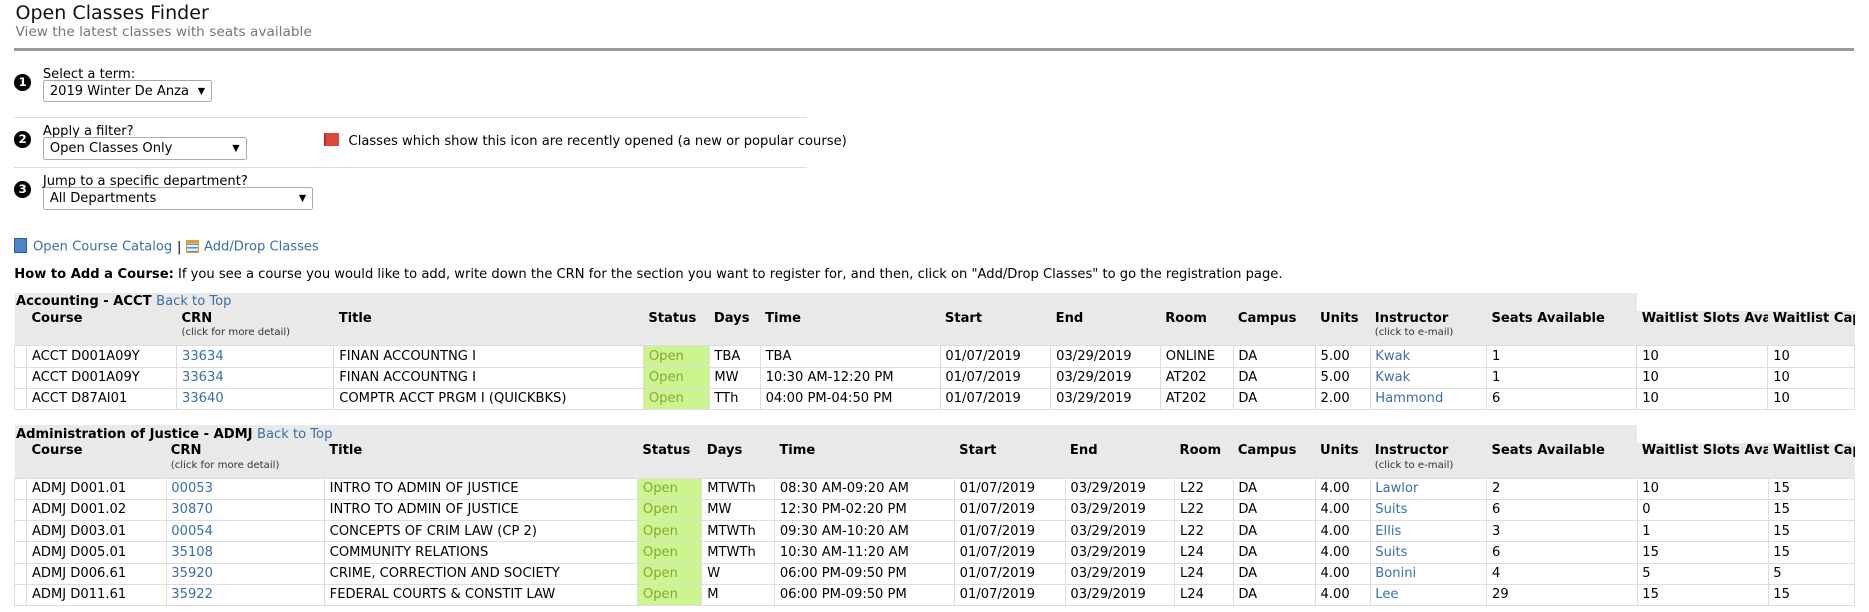 Image resolution: width=1869 pixels, height=612 pixels. Describe the element at coordinates (481, 488) in the screenshot. I see `title-cell: INTRO TO ADMIN OF JUSTICE` at that location.